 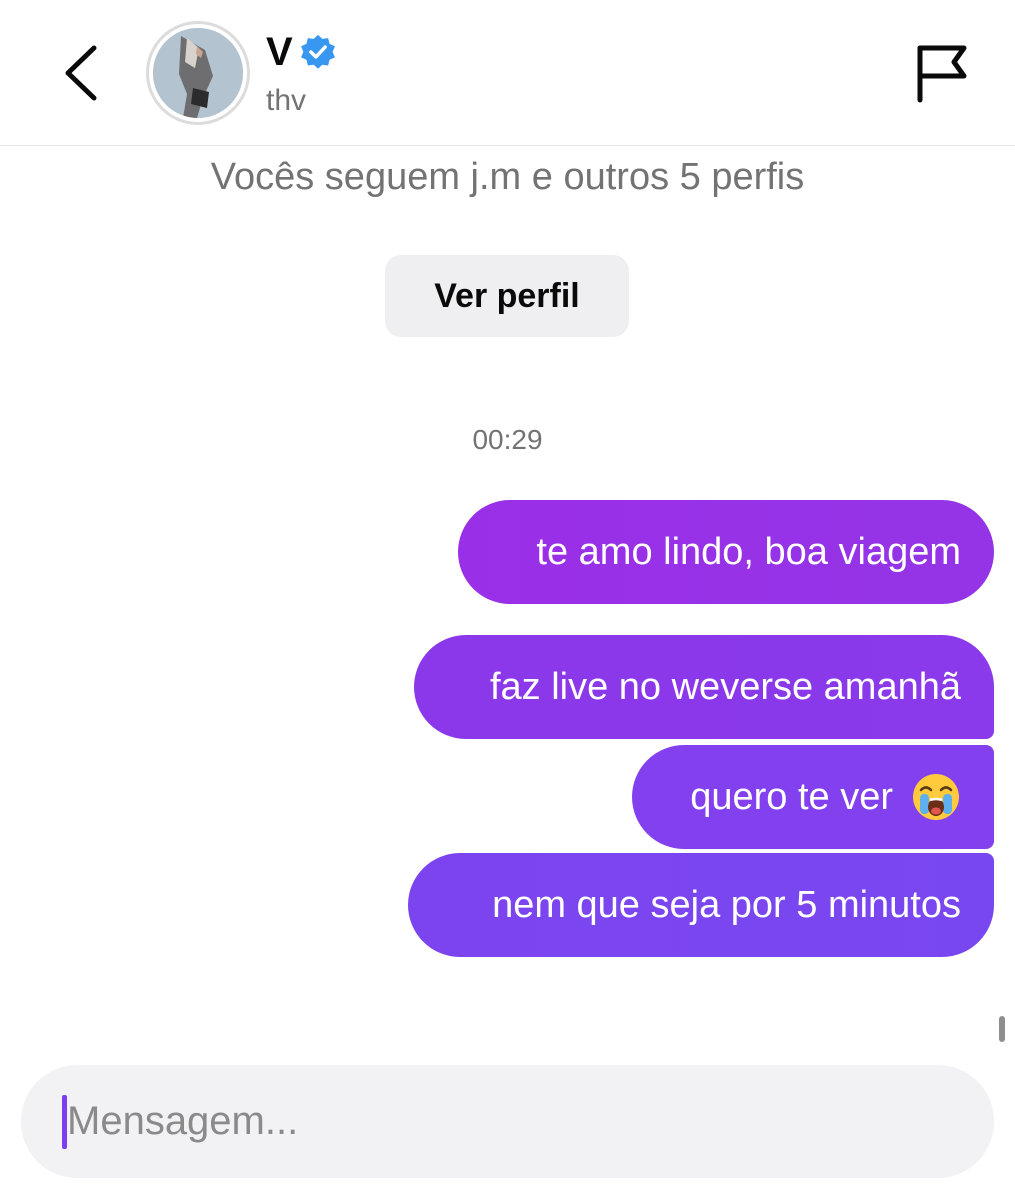 What do you see at coordinates (507, 73) in the screenshot?
I see `chat-header: V thv` at bounding box center [507, 73].